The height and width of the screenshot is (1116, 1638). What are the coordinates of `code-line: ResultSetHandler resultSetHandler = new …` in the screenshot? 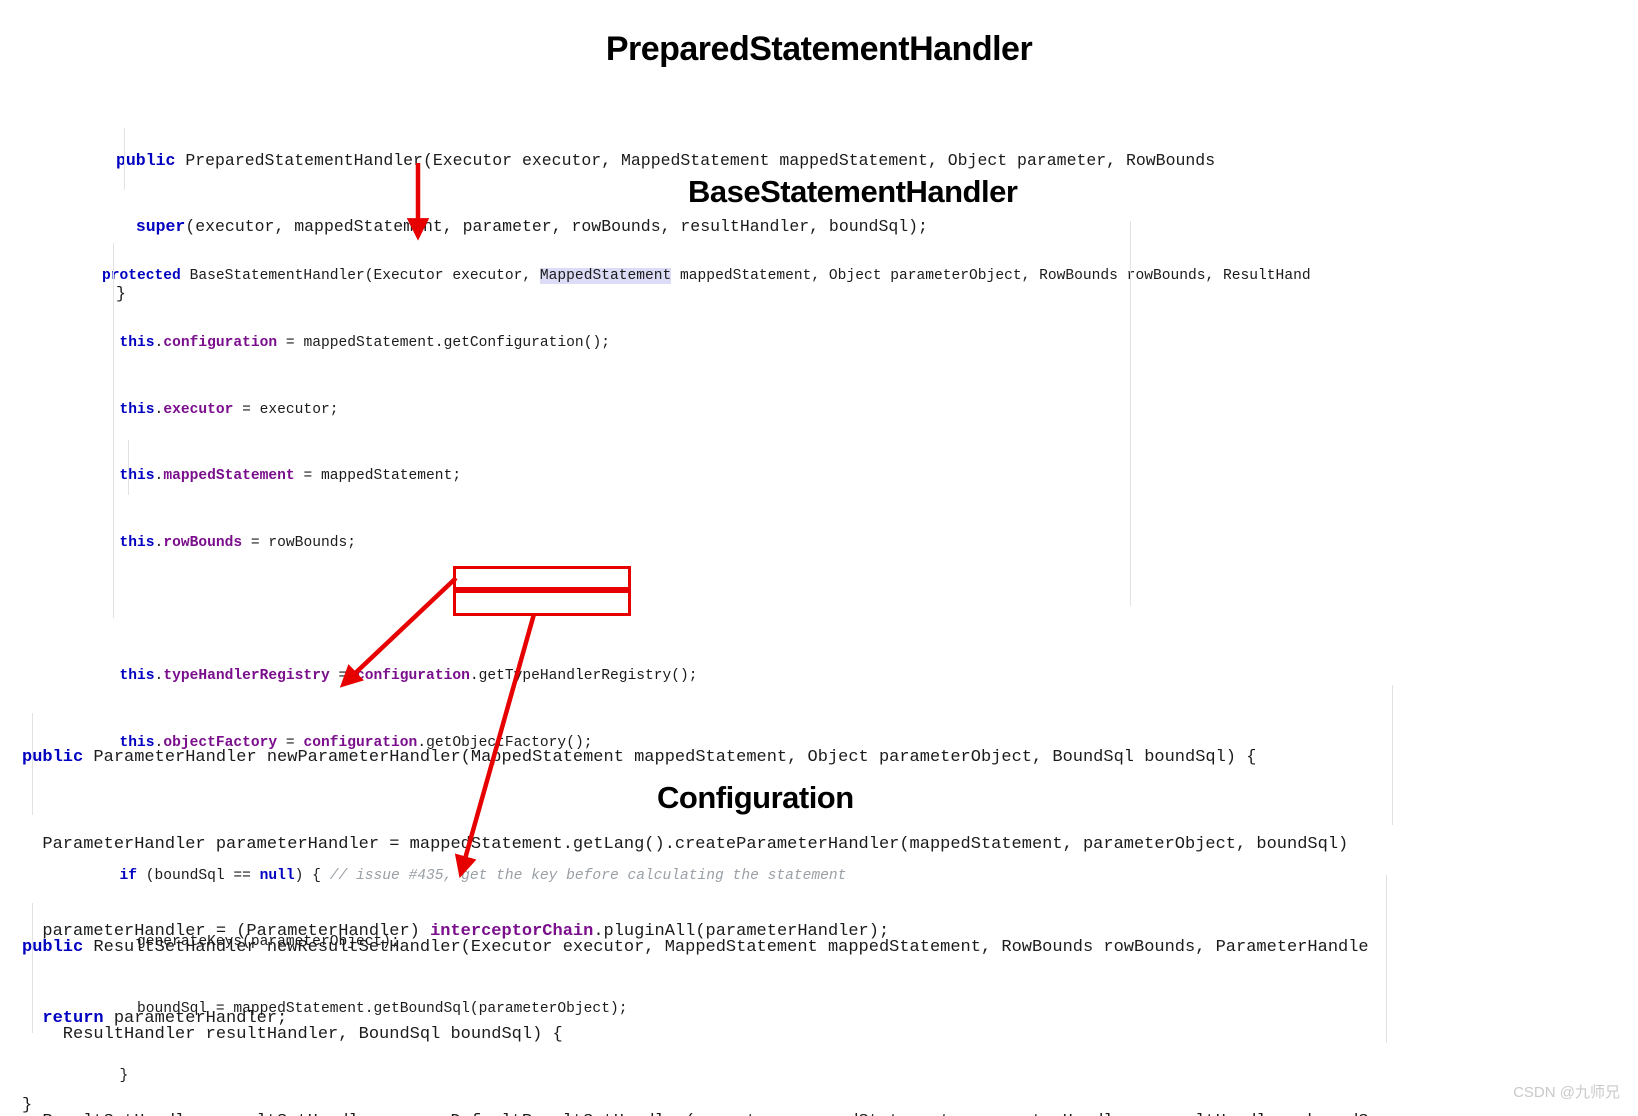 It's located at (695, 1111).